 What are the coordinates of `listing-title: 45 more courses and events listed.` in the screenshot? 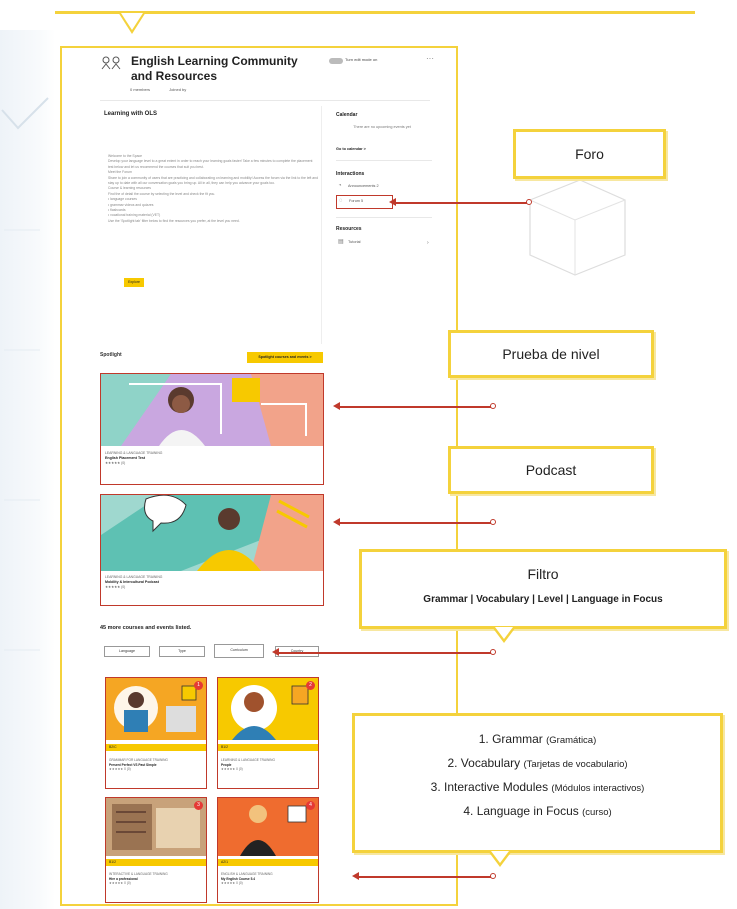 It's located at (146, 628).